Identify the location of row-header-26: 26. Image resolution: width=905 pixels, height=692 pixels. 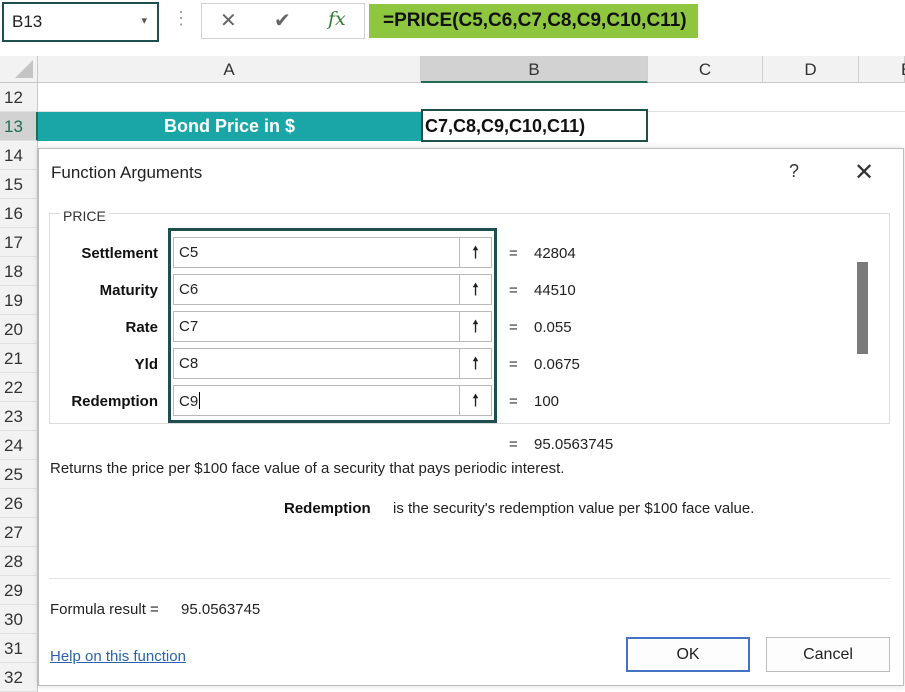
(19, 503).